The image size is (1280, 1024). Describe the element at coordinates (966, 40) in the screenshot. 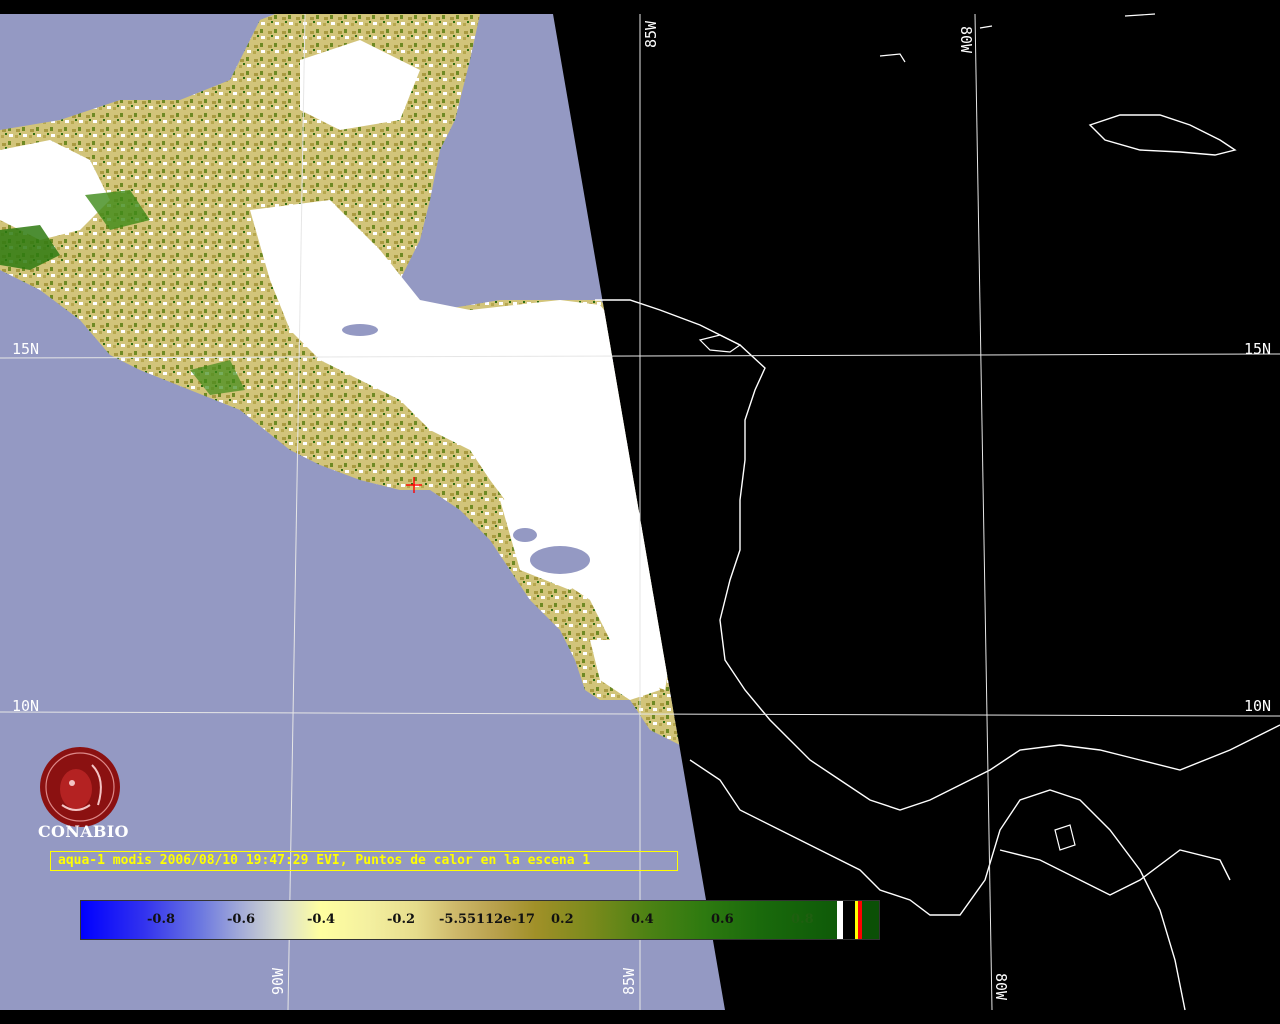

I see `label-lon-80-top: 80W` at that location.